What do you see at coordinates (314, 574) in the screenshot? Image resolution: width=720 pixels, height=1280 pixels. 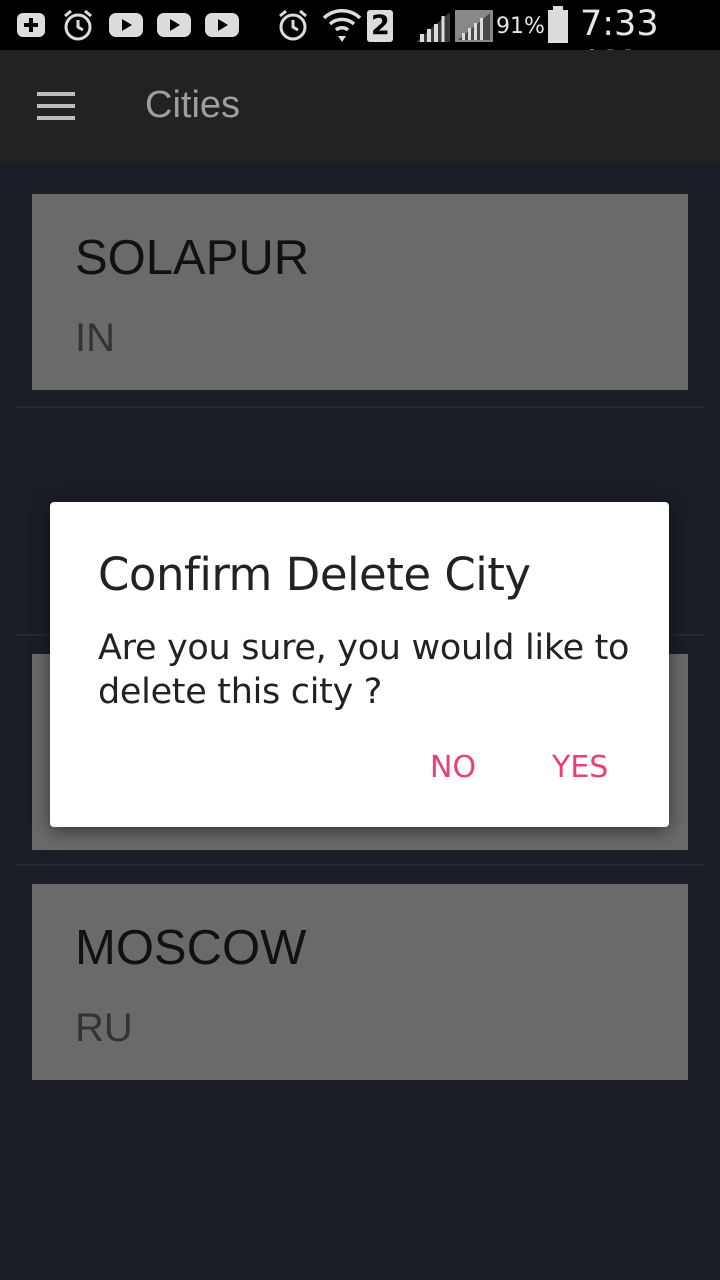 I see `dialog-title: Confirm Delete City` at bounding box center [314, 574].